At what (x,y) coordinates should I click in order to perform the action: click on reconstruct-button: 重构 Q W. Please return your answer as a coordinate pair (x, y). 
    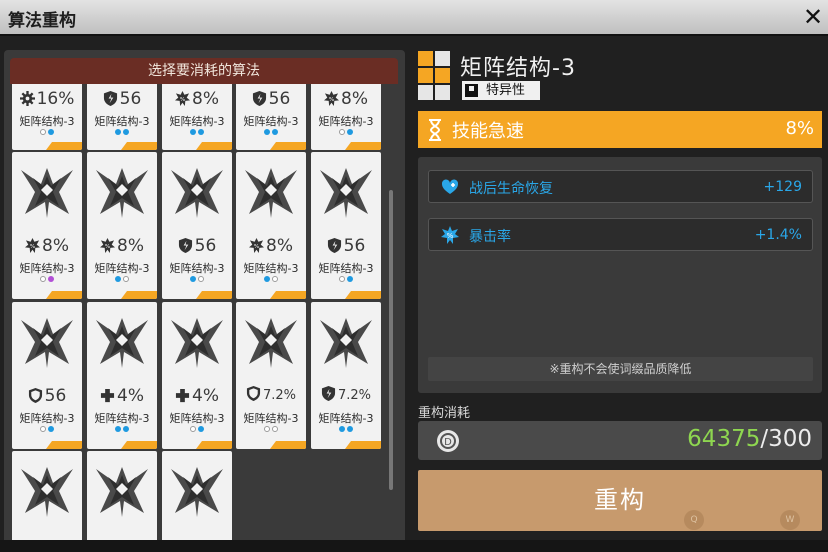
    Looking at the image, I should click on (620, 500).